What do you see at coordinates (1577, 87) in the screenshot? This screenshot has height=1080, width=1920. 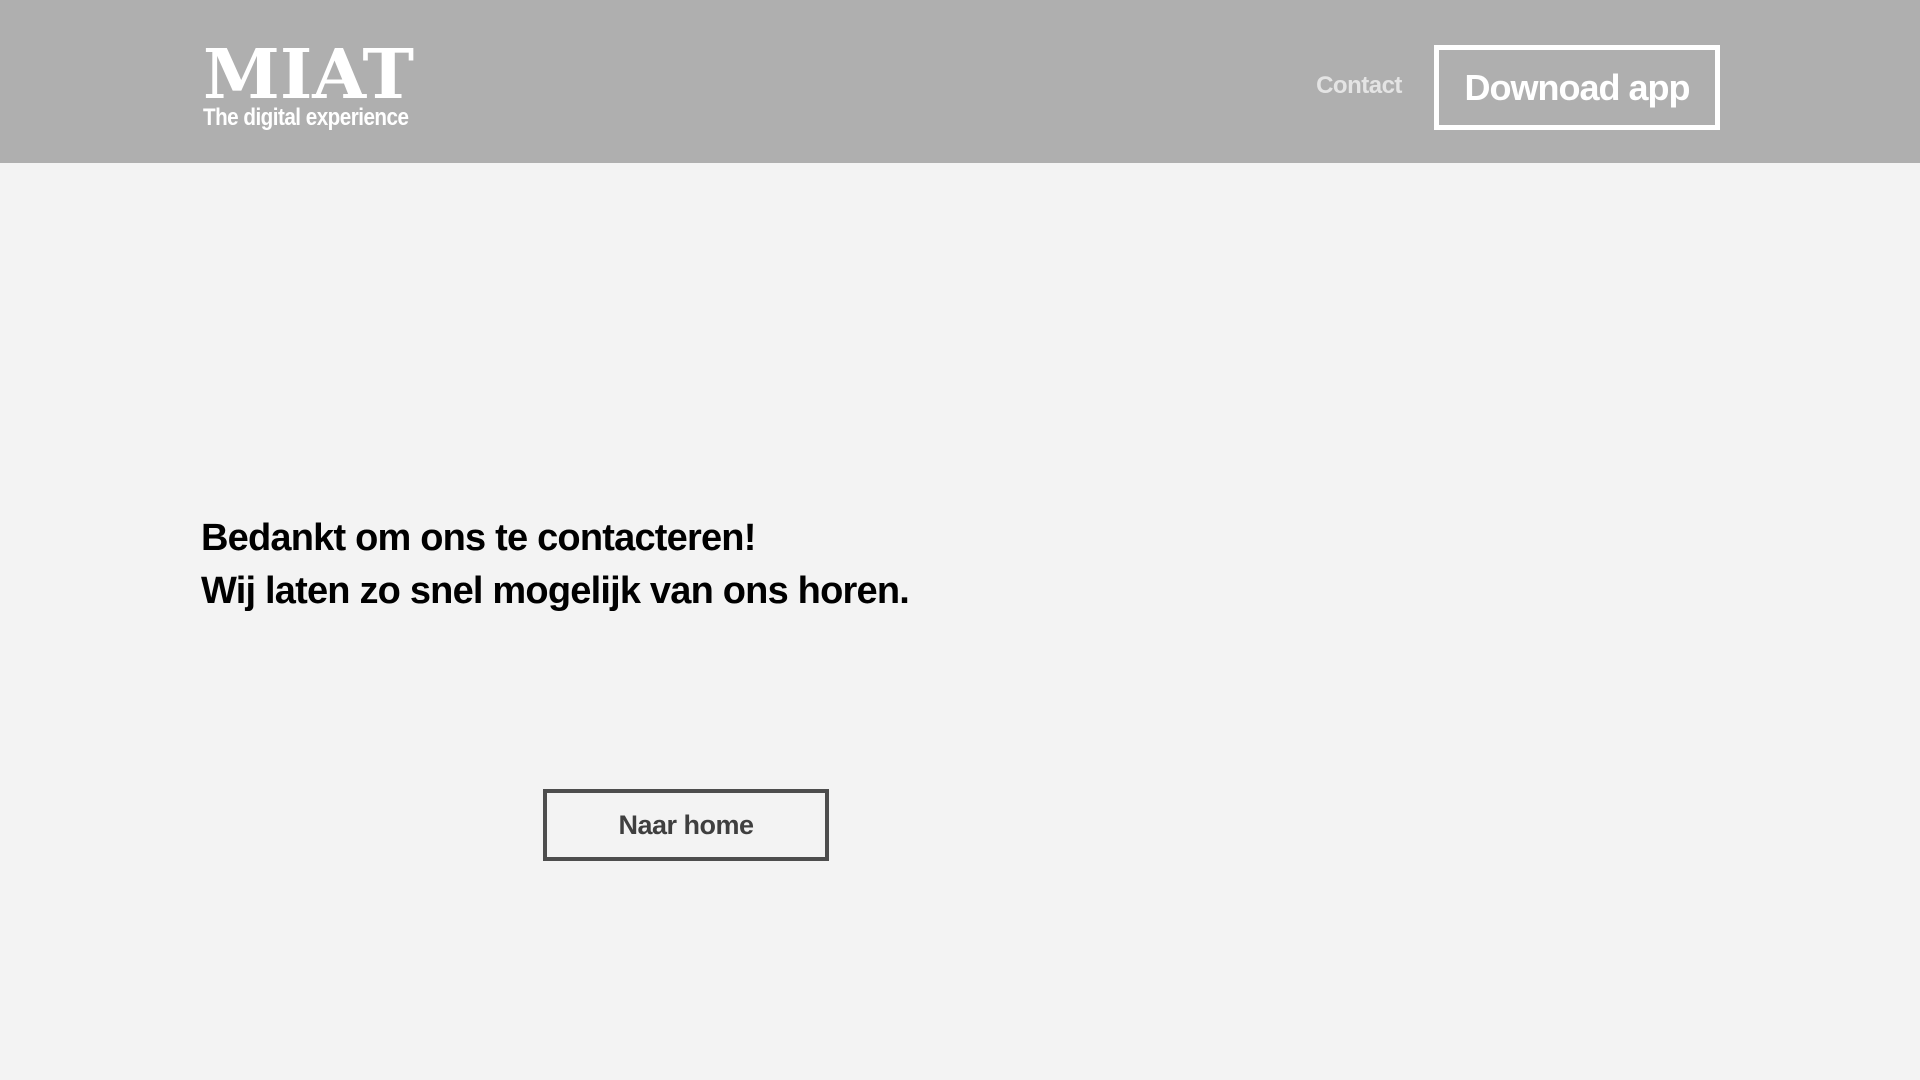 I see `download-app-button: Downoad app` at bounding box center [1577, 87].